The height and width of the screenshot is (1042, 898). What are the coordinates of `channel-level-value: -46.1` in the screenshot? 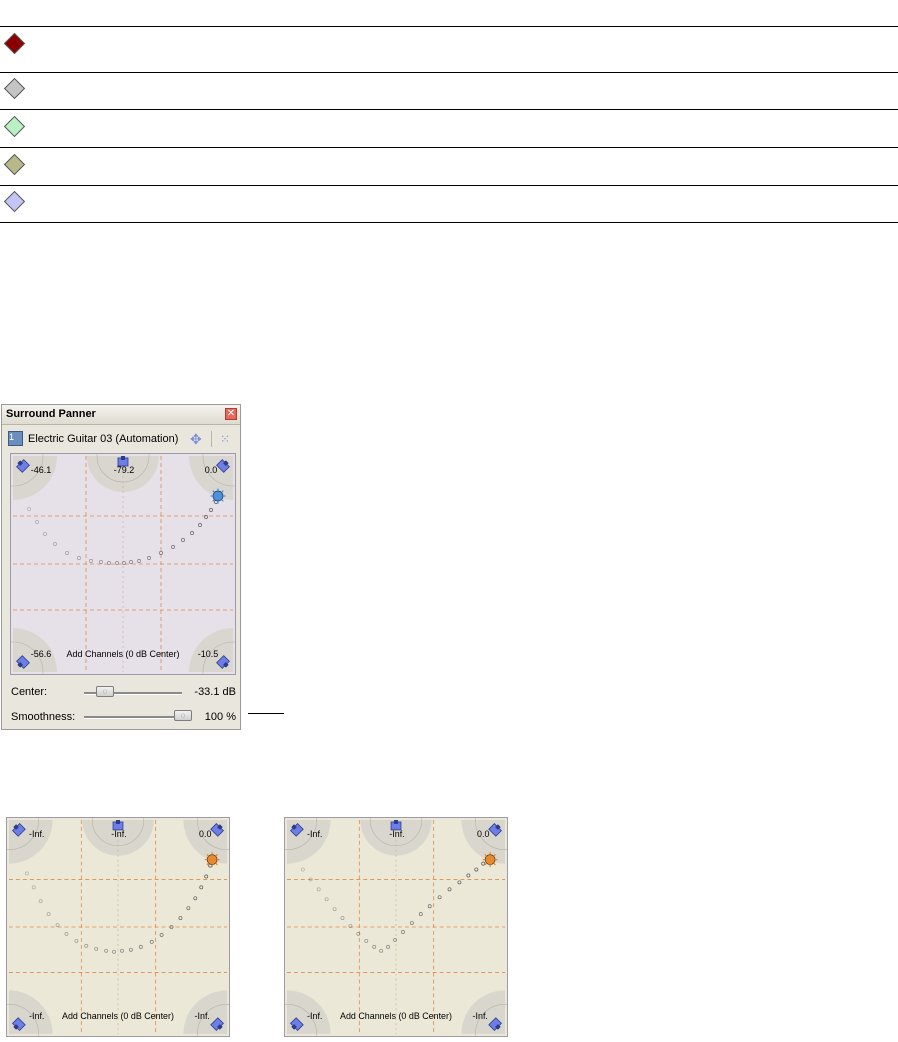 It's located at (41, 470).